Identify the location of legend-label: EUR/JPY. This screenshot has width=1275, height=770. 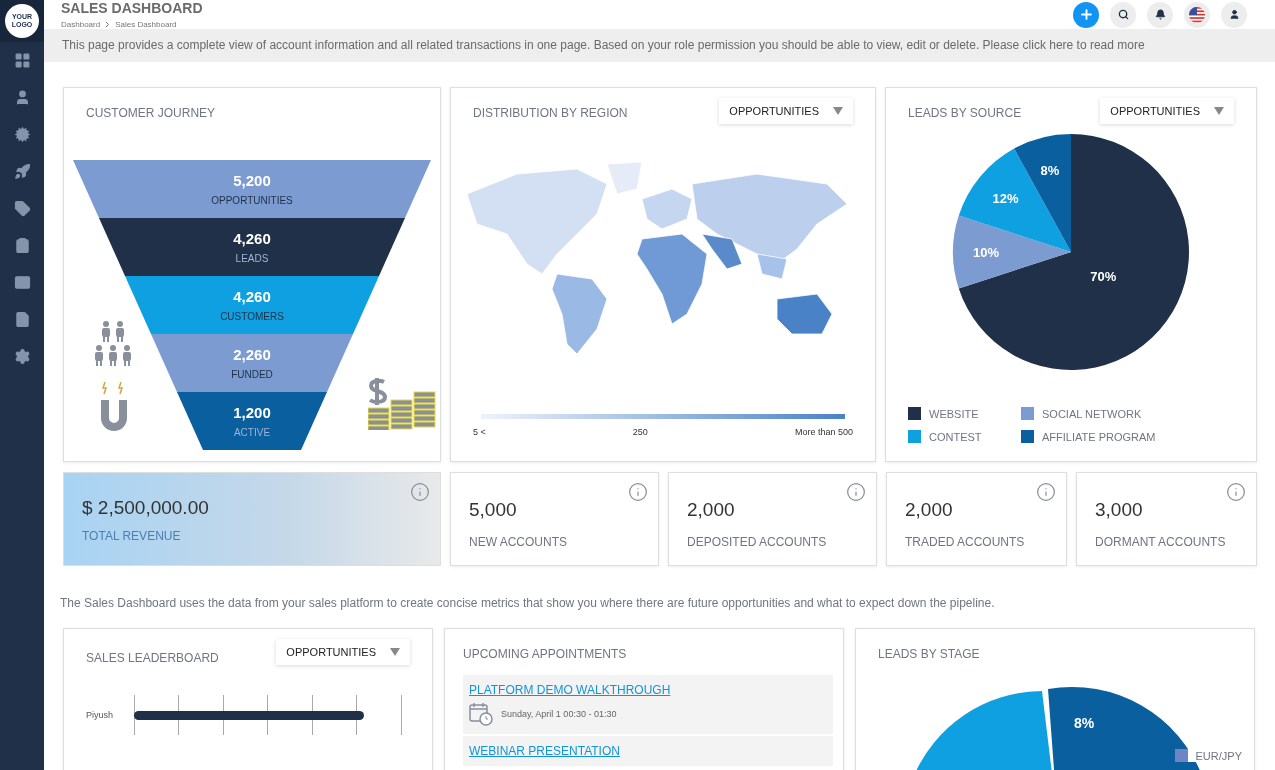
(1218, 755).